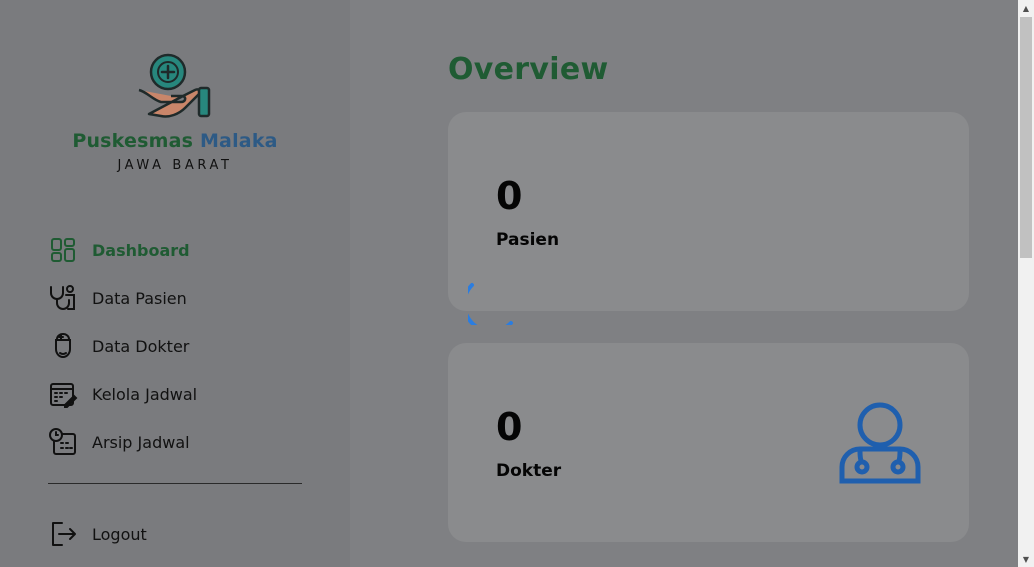 This screenshot has width=1034, height=567. What do you see at coordinates (1026, 559) in the screenshot?
I see `scroll-down-arrow-icon: ▼` at bounding box center [1026, 559].